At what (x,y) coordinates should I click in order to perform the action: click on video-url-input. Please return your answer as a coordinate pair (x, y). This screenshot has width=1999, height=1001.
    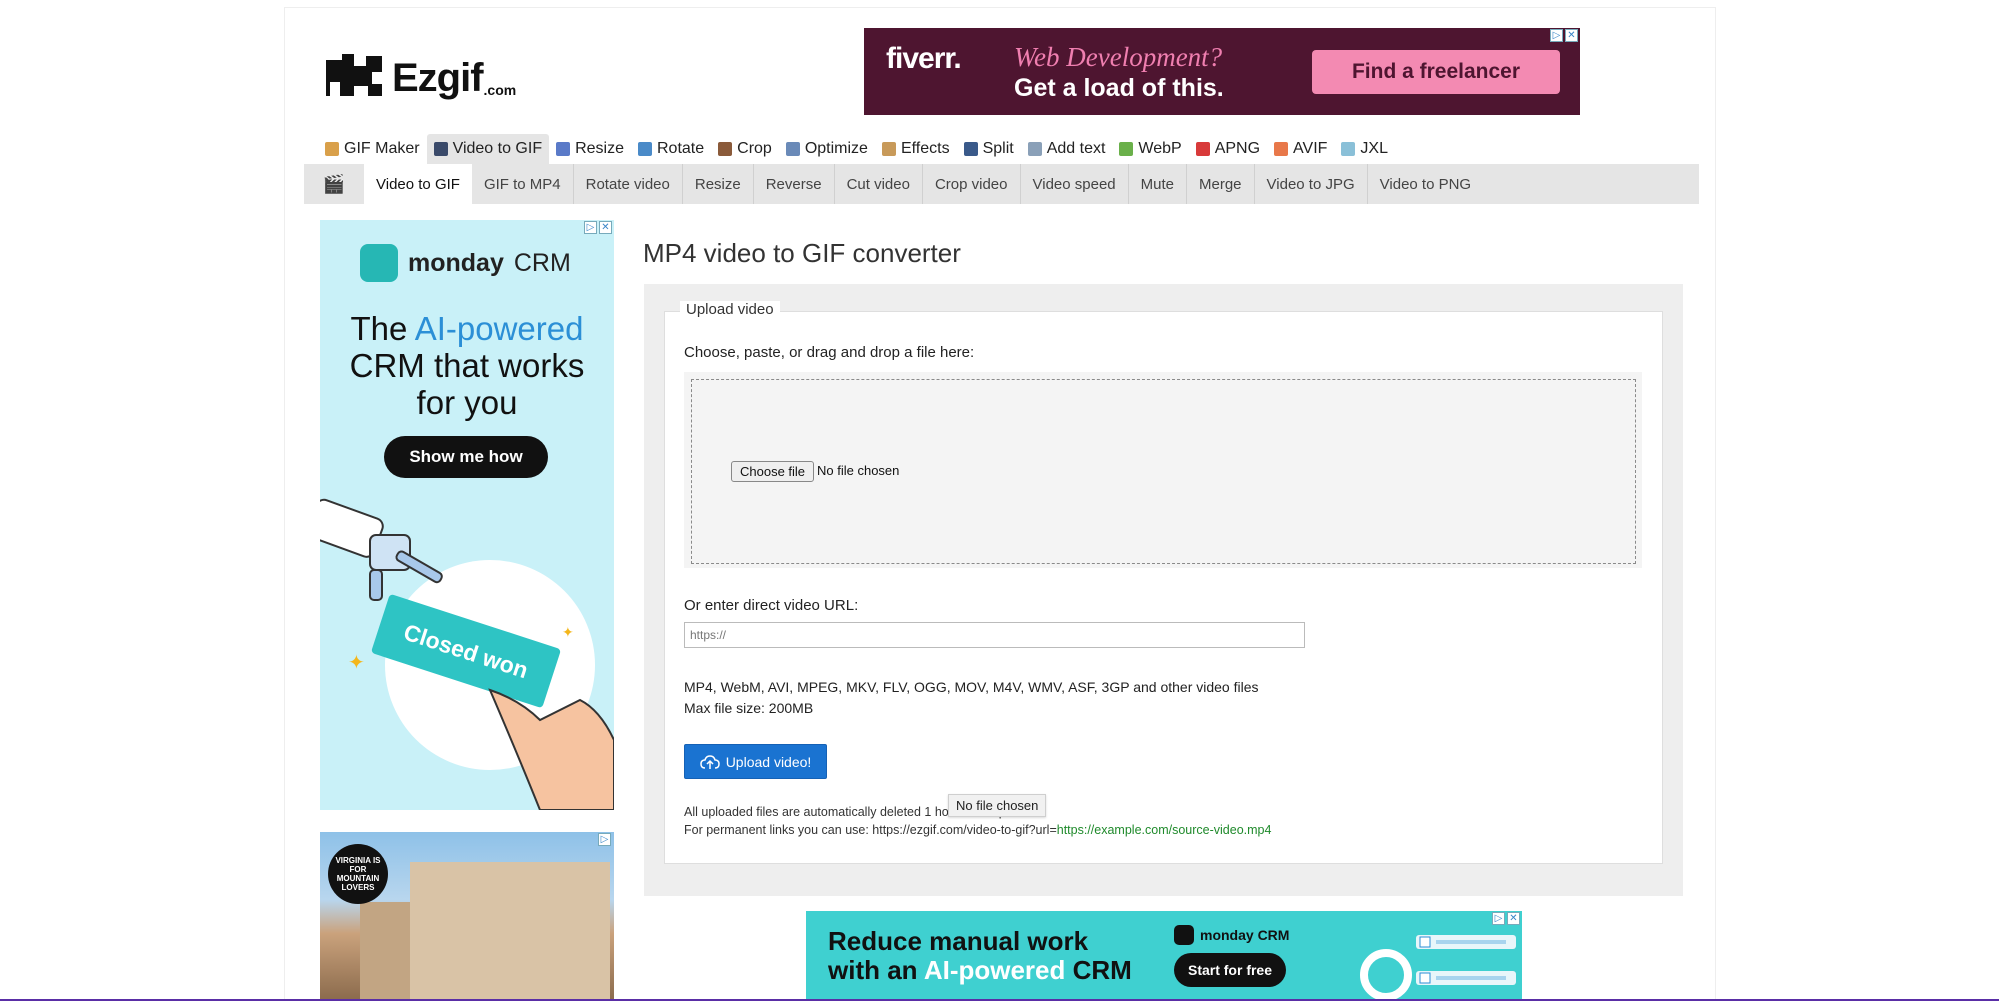
    Looking at the image, I should click on (994, 635).